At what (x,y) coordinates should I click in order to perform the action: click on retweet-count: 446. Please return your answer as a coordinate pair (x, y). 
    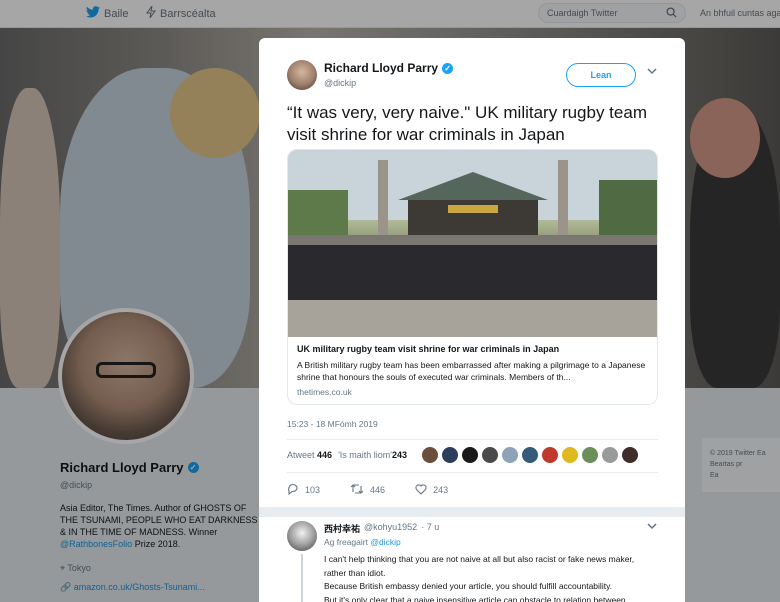
    Looking at the image, I should click on (378, 490).